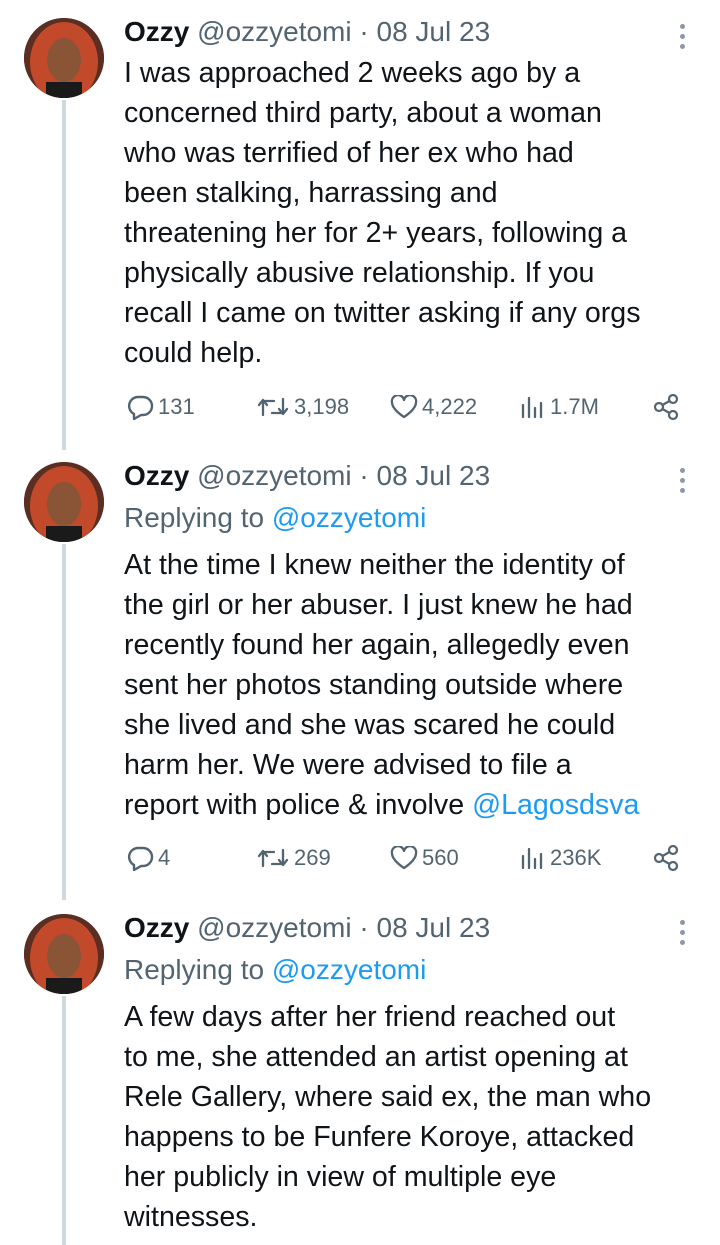 The width and height of the screenshot is (720, 1245). Describe the element at coordinates (374, 685) in the screenshot. I see `tweet-text-line: sent her photos standing outside where` at that location.